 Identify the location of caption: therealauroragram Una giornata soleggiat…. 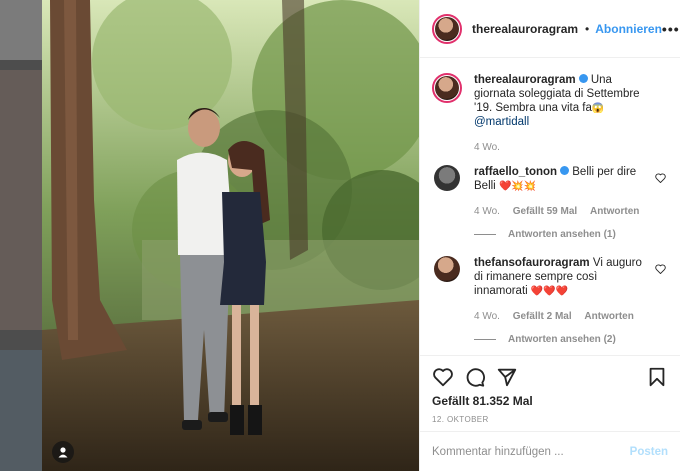
(550, 113).